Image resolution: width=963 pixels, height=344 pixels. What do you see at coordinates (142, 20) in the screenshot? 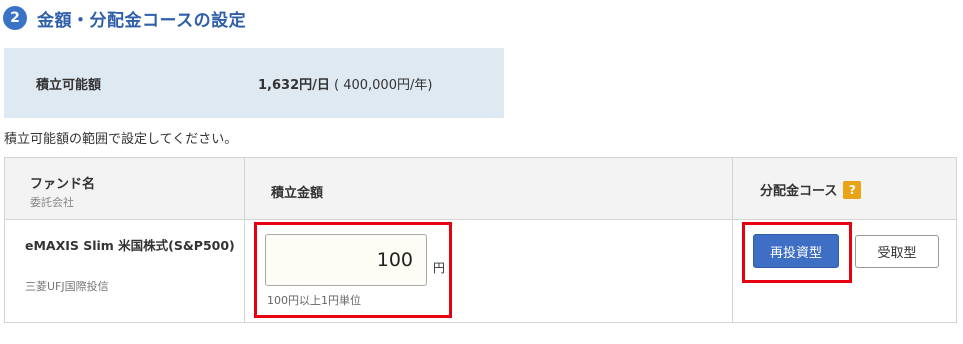
I see `section-title: 金額・分配金コースの設定` at bounding box center [142, 20].